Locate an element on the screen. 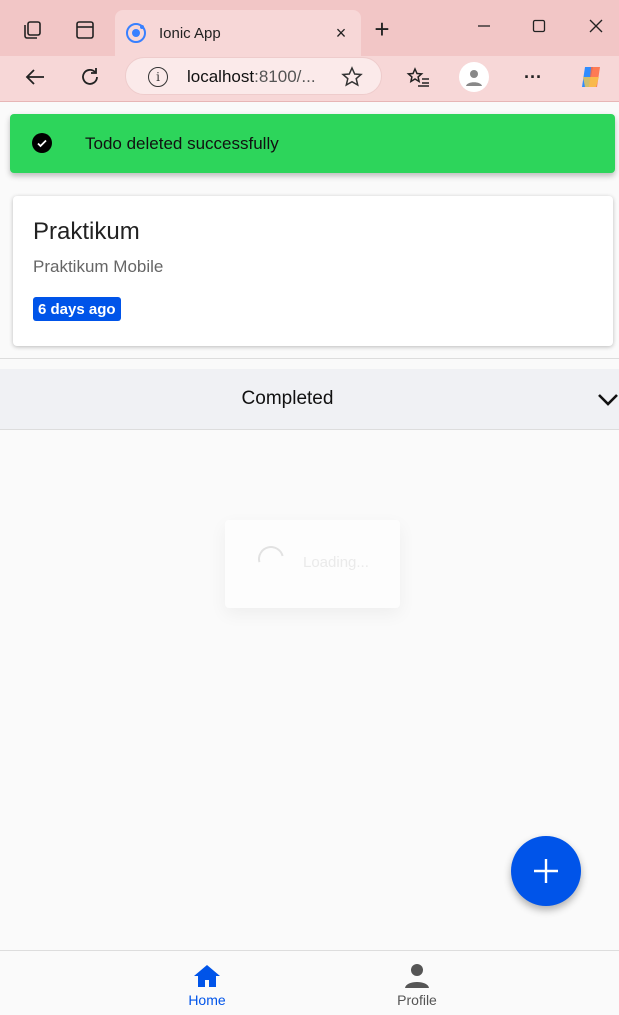 This screenshot has height=1015, width=619. tab-profile-label: Profile is located at coordinates (417, 1000).